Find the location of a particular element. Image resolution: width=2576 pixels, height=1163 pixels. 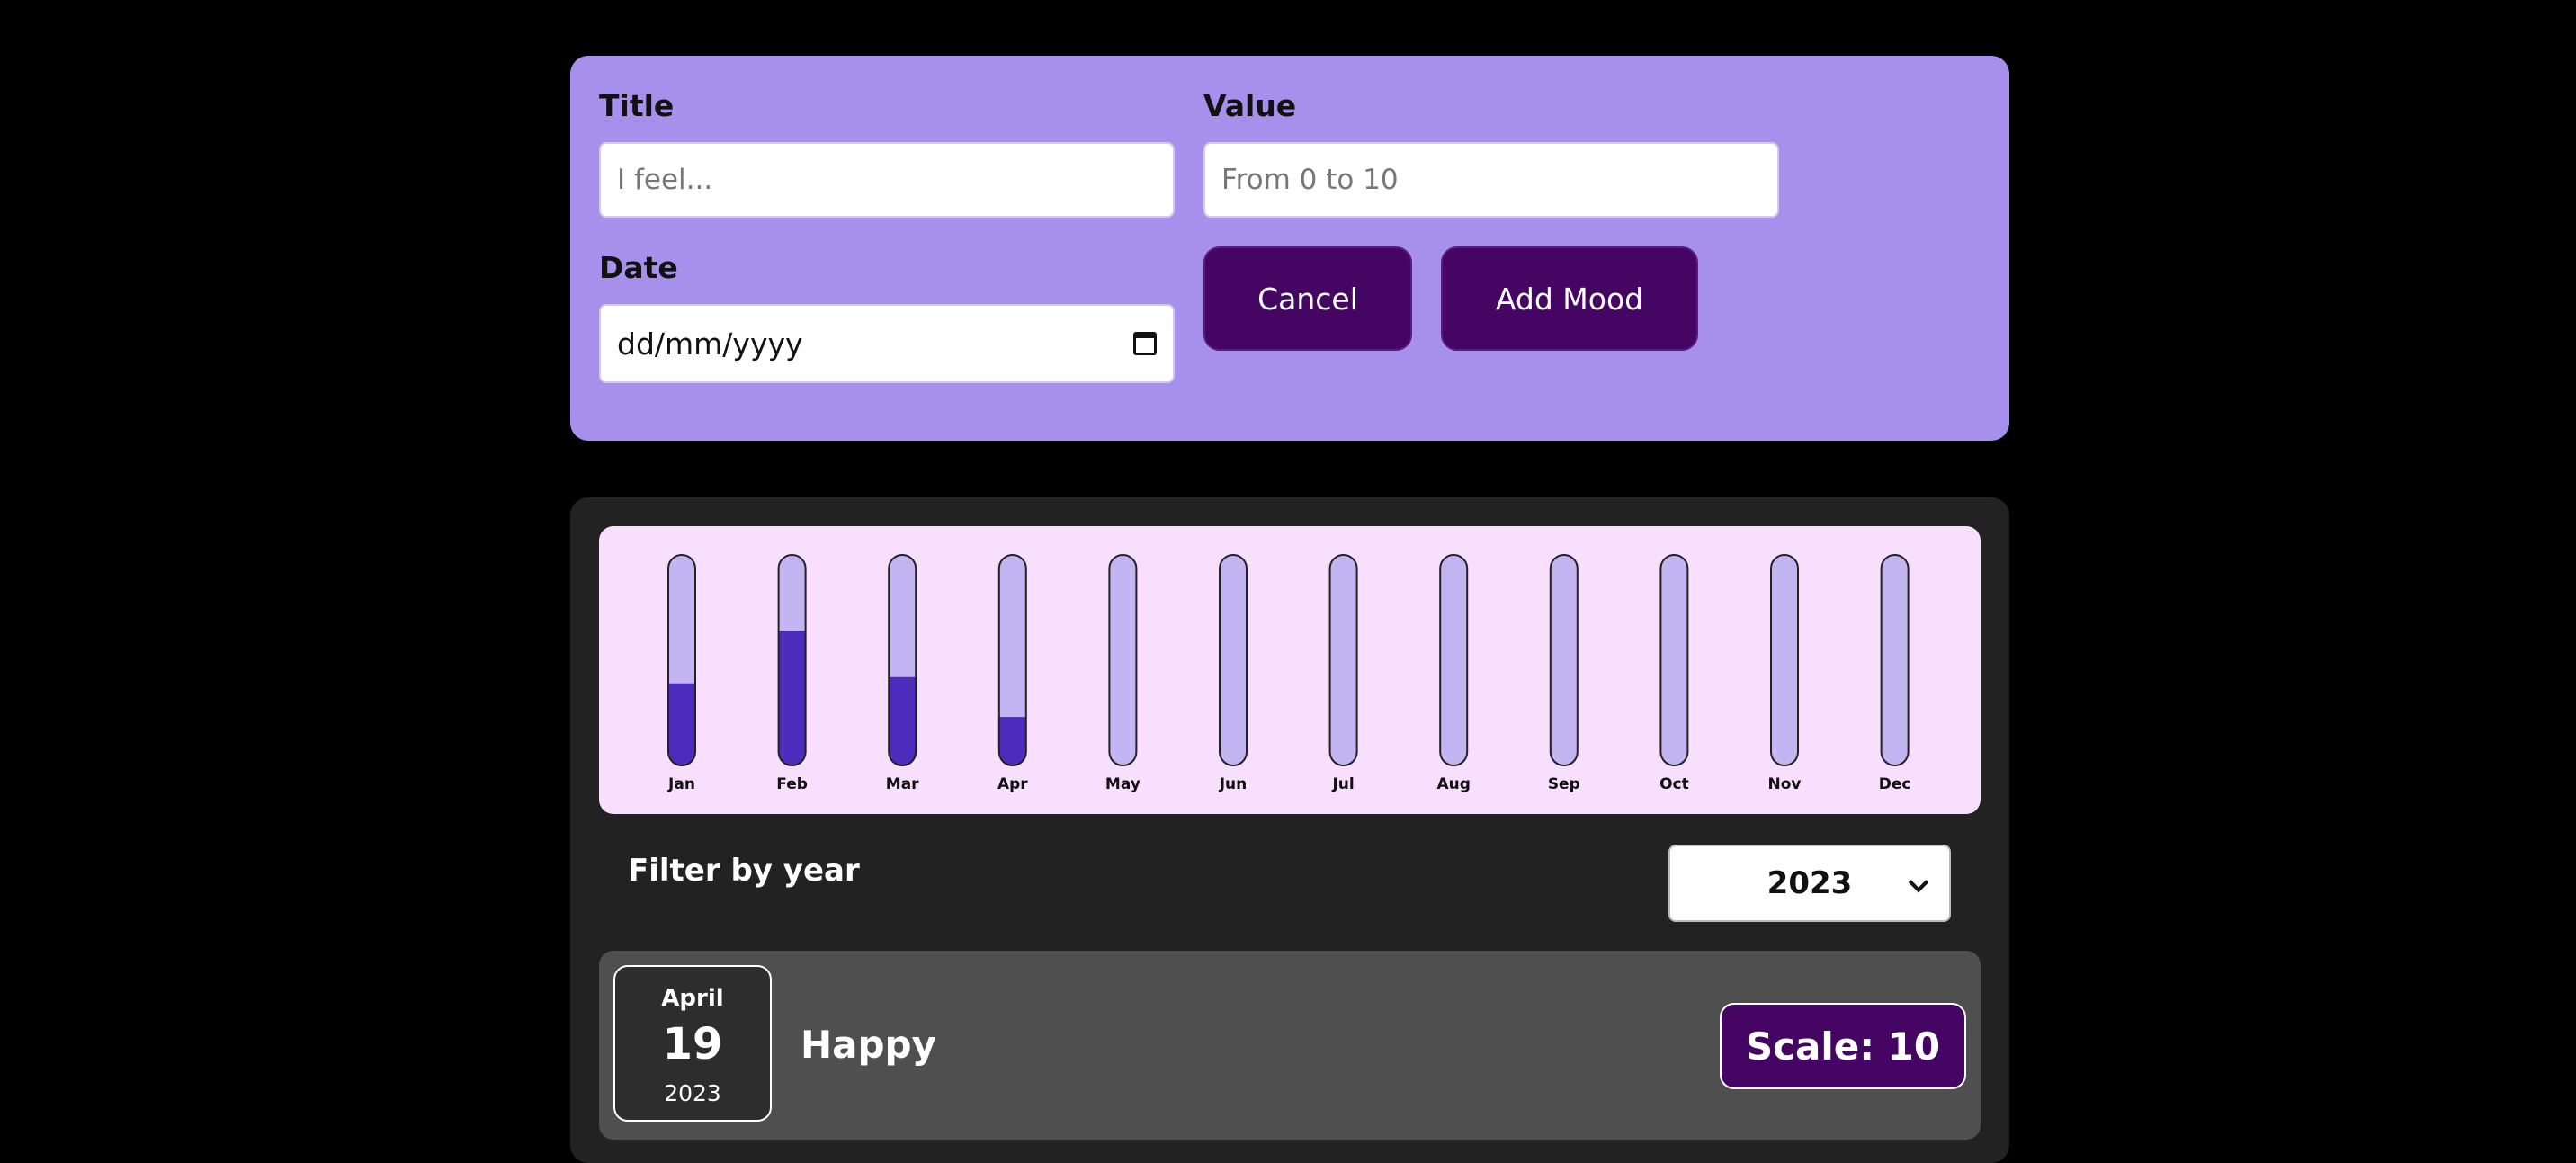

title-input is located at coordinates (887, 180).